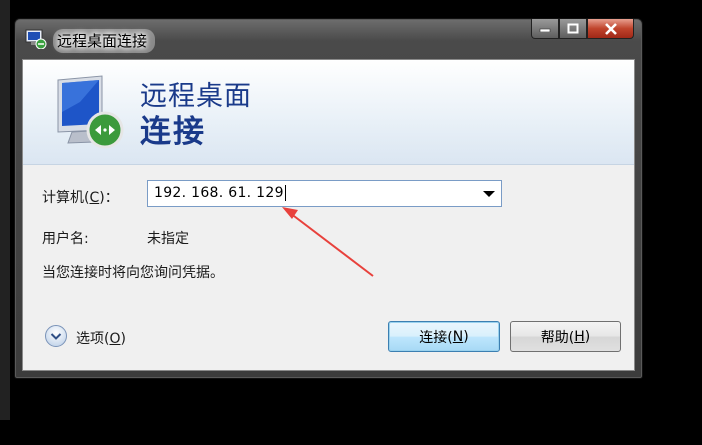  I want to click on window-title: 远程桌面连接, so click(104, 41).